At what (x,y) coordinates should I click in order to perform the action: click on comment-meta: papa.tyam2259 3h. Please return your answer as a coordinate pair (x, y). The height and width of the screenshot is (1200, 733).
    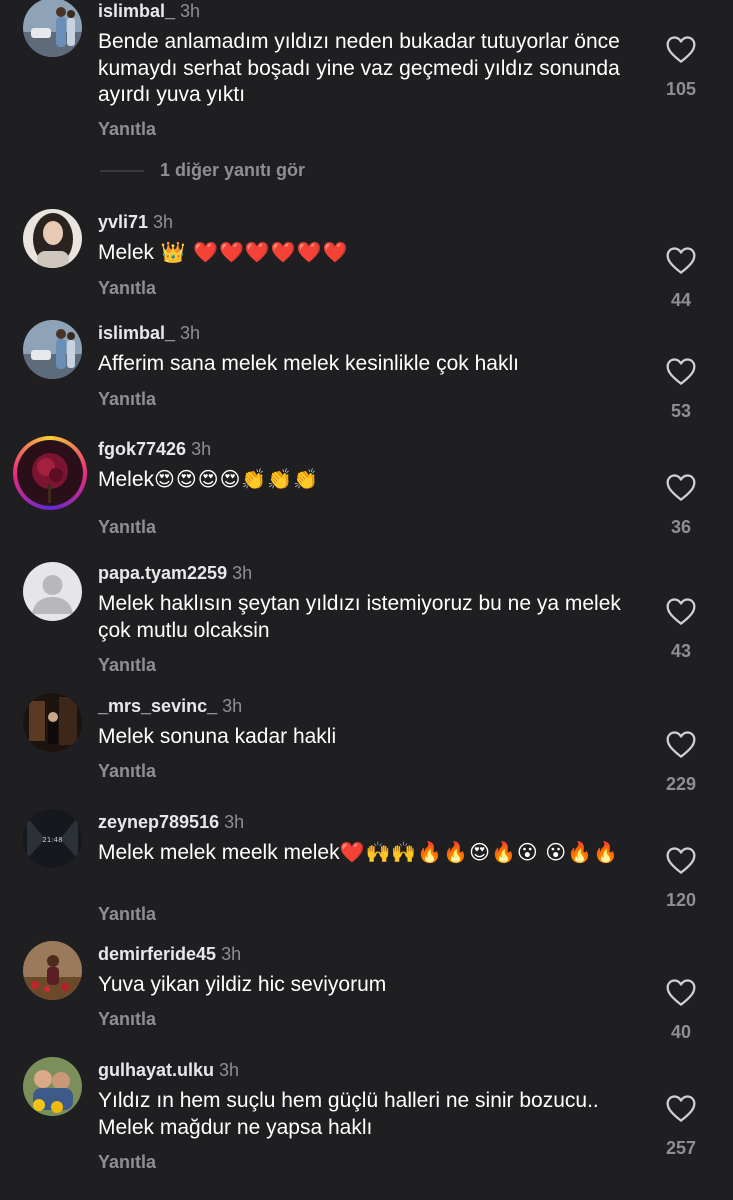
    Looking at the image, I should click on (175, 573).